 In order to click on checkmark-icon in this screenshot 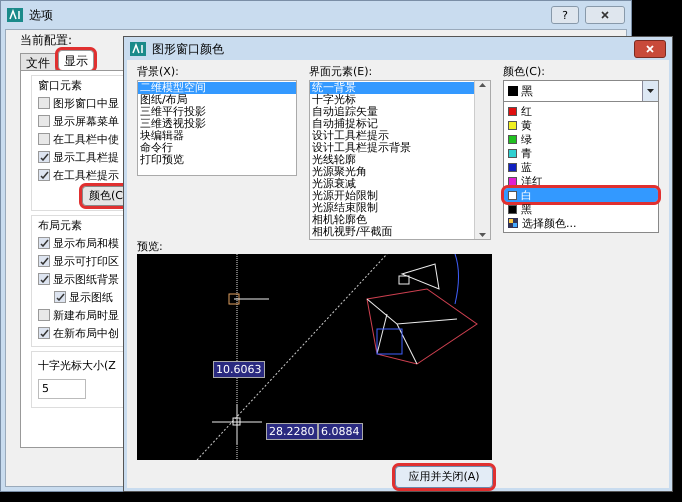, I will do `click(44, 333)`.